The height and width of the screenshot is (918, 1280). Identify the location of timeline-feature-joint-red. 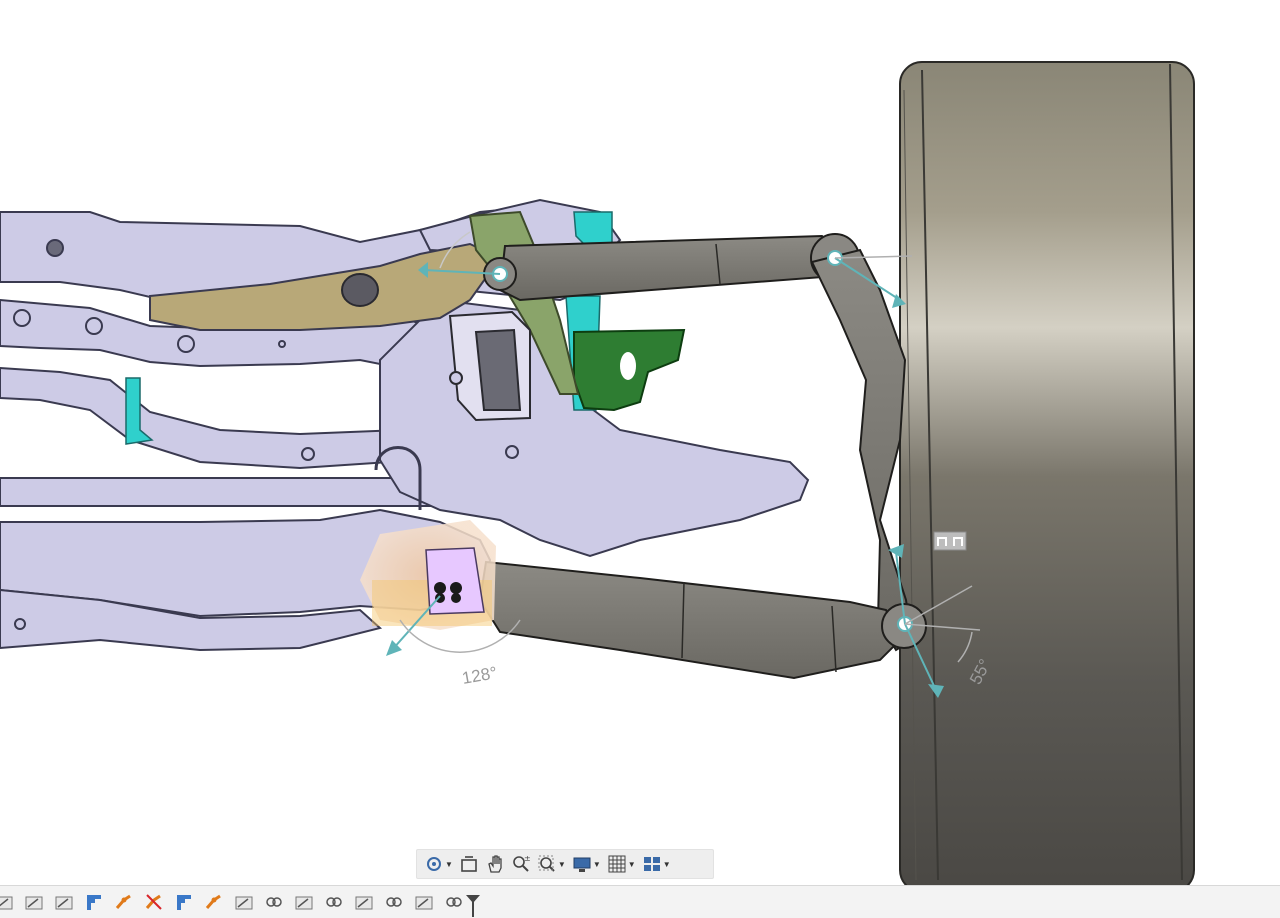
(154, 902).